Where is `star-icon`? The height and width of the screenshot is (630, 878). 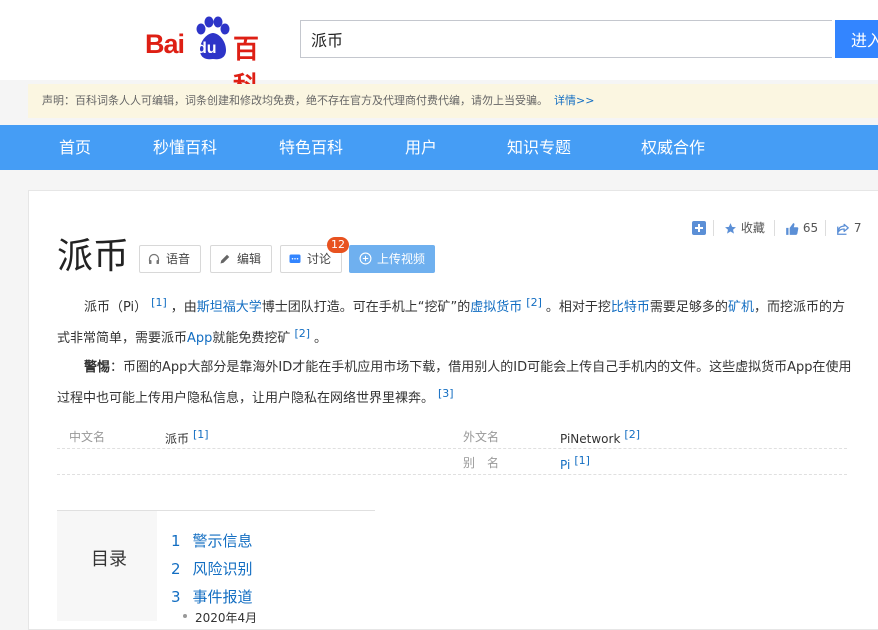 star-icon is located at coordinates (730, 228).